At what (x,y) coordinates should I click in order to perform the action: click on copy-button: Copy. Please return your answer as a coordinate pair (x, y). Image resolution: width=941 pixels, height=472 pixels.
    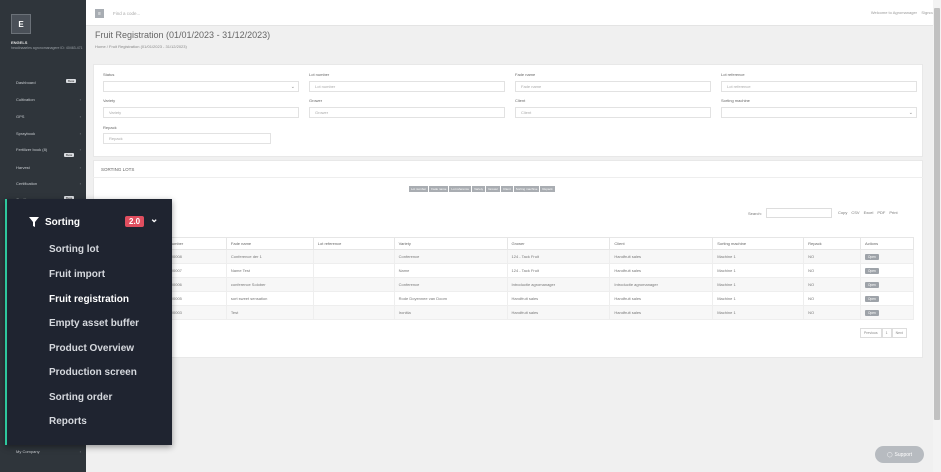
    Looking at the image, I should click on (842, 212).